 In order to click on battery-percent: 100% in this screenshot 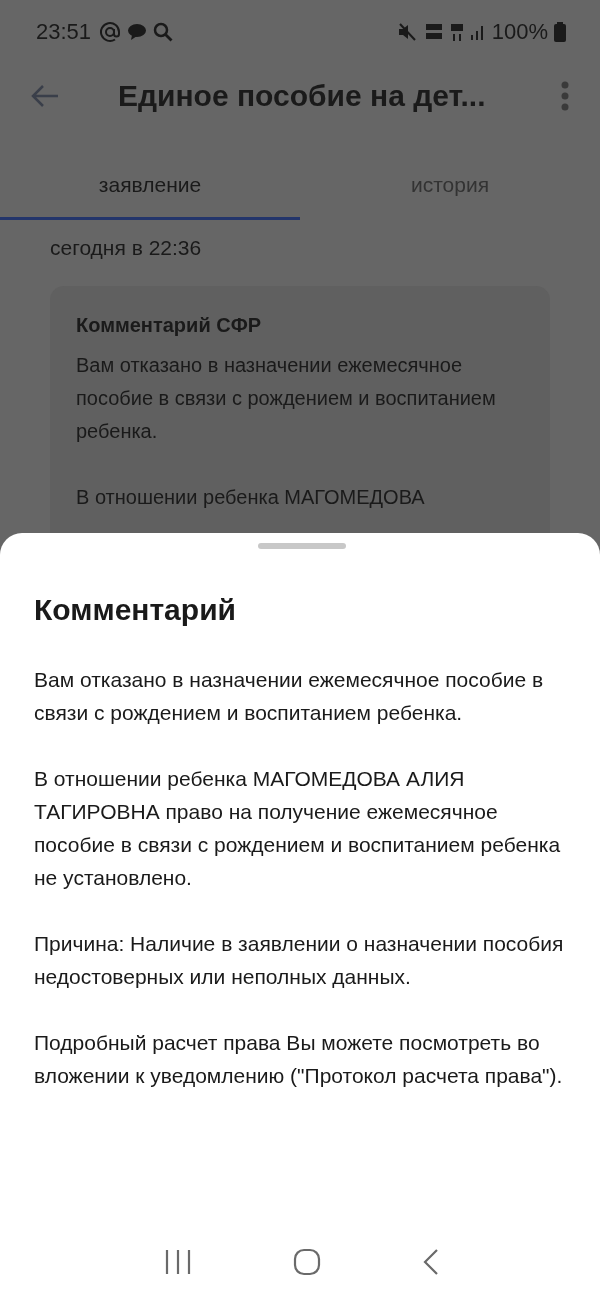, I will do `click(519, 32)`.